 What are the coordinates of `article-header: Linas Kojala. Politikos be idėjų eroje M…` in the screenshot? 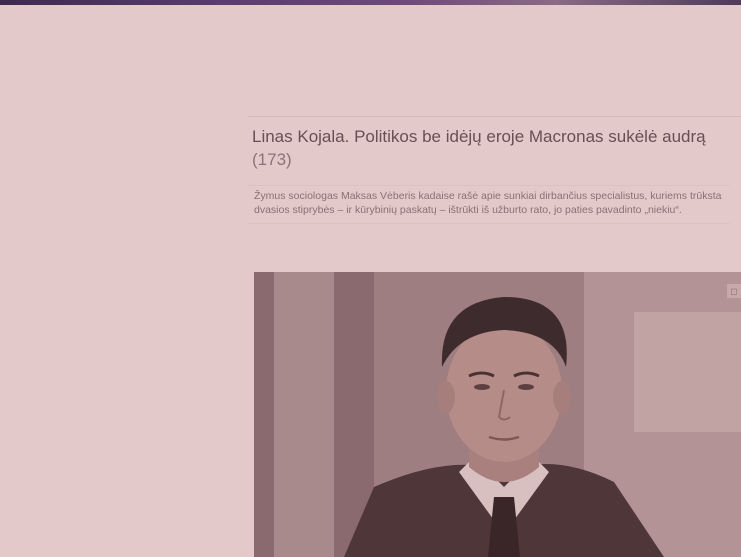 It's located at (494, 146).